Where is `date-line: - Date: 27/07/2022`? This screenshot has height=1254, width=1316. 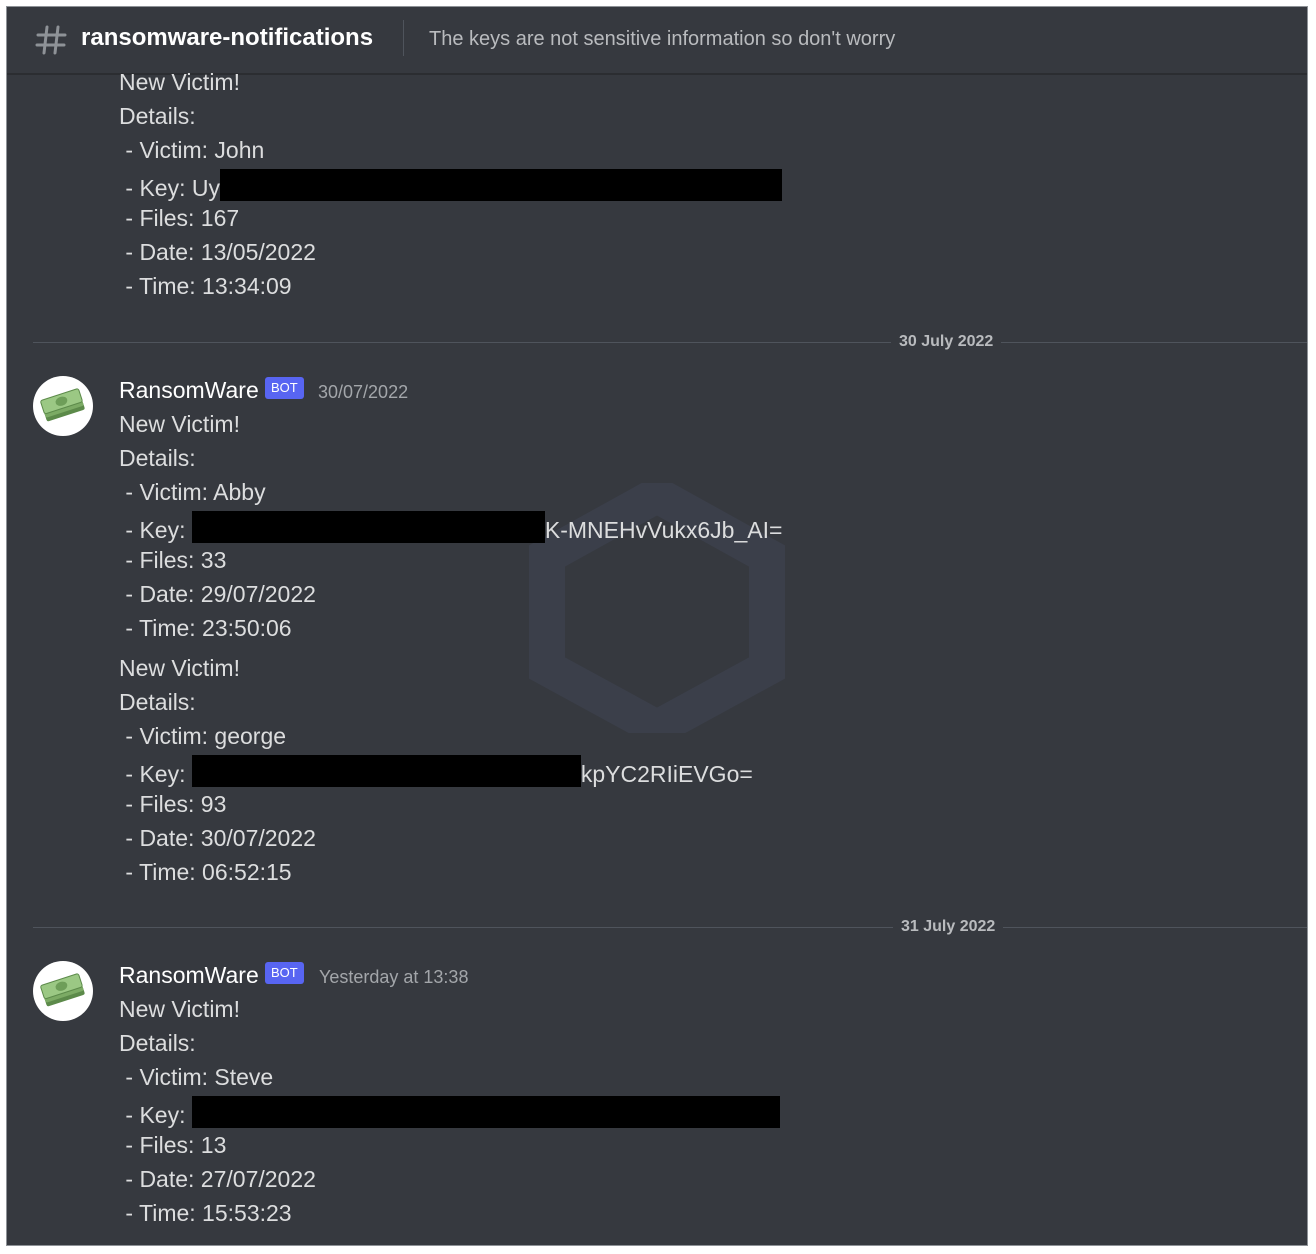
date-line: - Date: 27/07/2022 is located at coordinates (217, 1179).